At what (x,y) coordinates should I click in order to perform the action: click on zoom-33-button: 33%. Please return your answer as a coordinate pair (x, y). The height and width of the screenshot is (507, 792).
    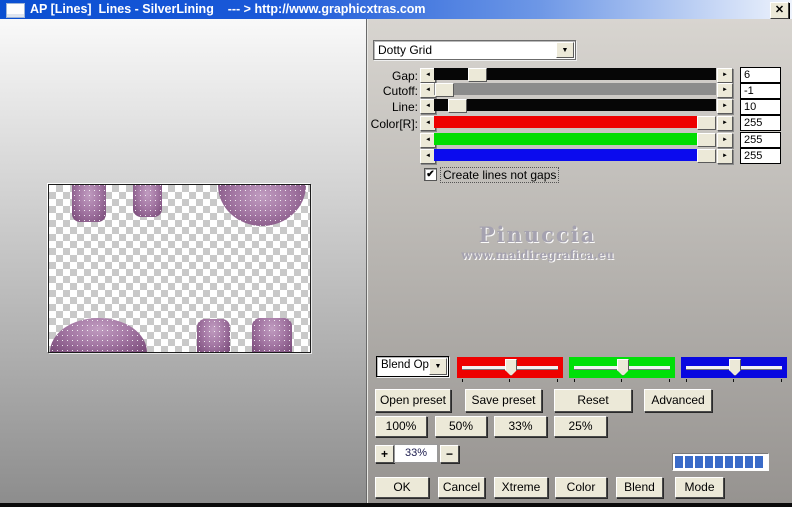
    Looking at the image, I should click on (520, 426).